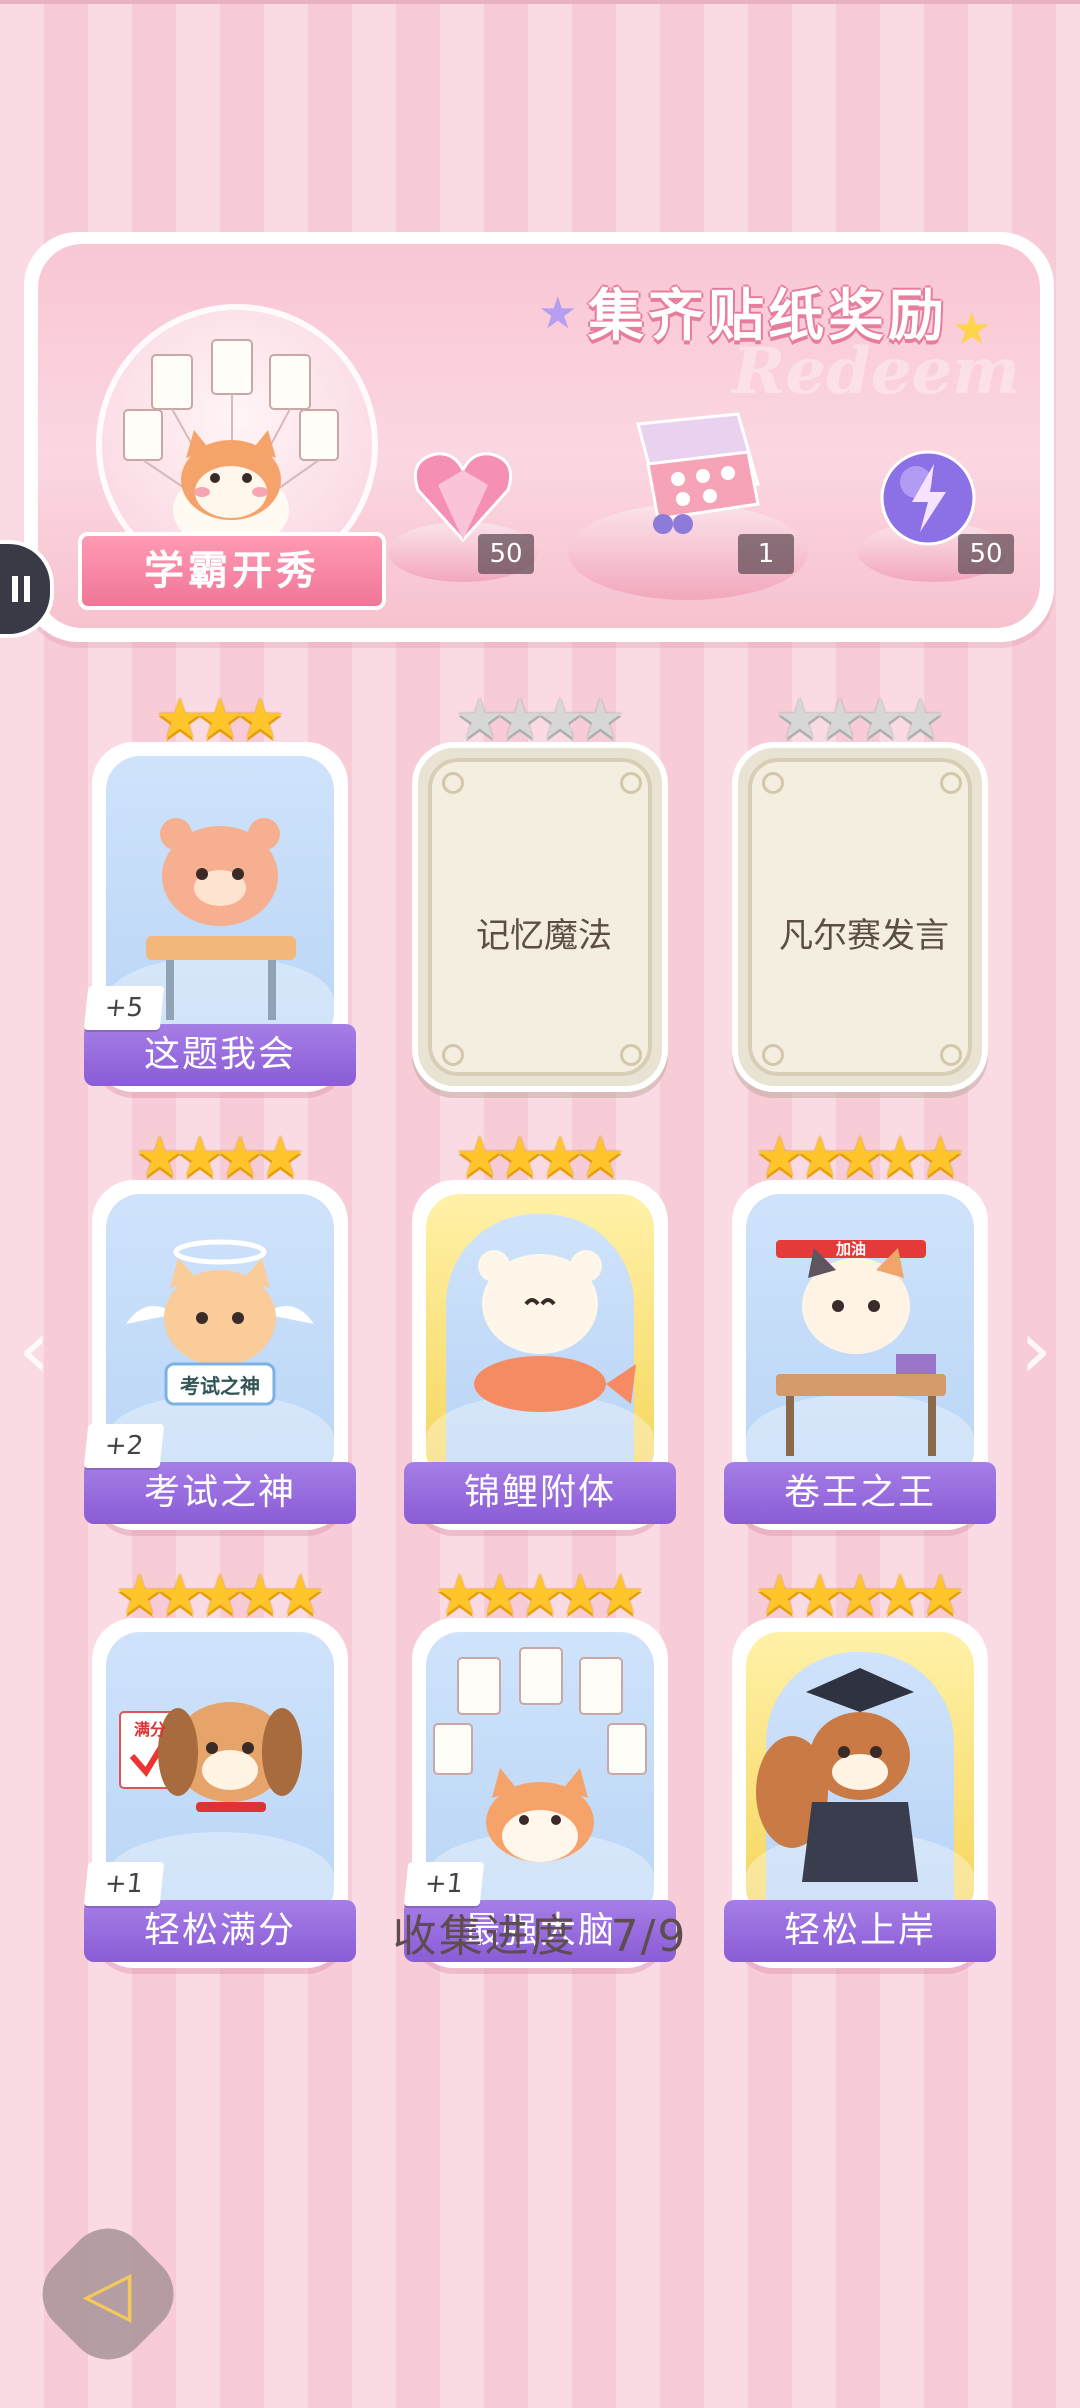  Describe the element at coordinates (766, 554) in the screenshot. I see `reward-count: 1` at that location.